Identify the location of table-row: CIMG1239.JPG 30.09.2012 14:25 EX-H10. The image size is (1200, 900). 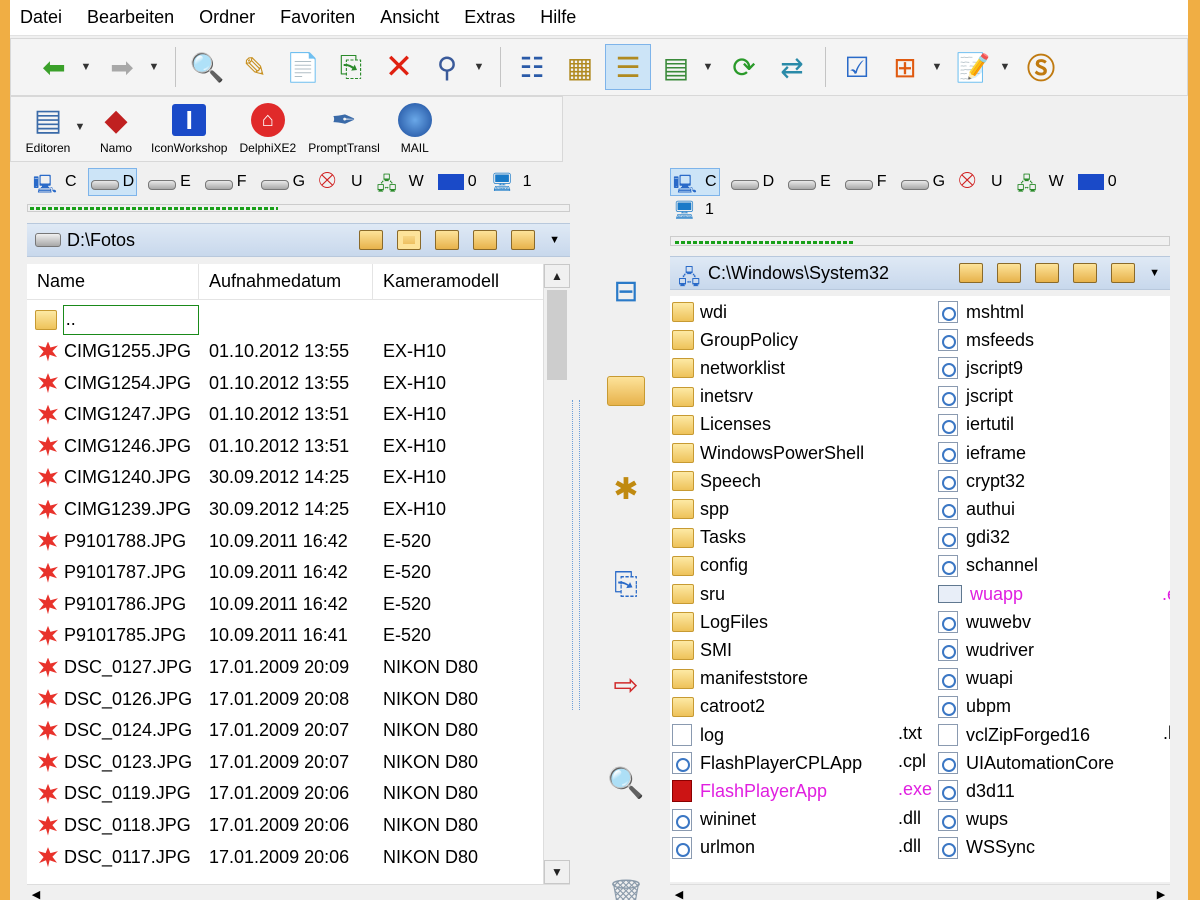
(285, 509).